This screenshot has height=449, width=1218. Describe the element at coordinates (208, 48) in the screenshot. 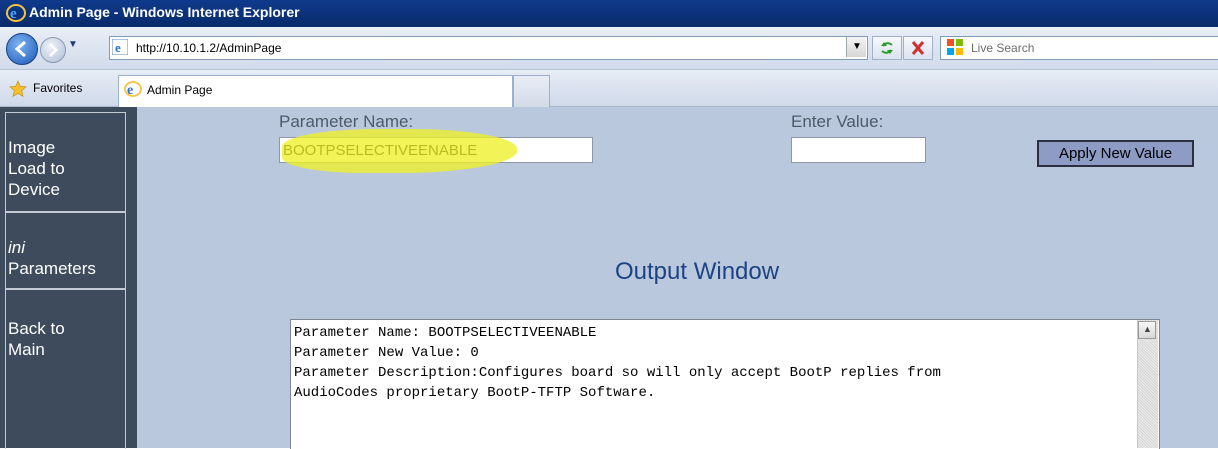

I see `address-url: http://10.10.1.2/AdminPage` at that location.